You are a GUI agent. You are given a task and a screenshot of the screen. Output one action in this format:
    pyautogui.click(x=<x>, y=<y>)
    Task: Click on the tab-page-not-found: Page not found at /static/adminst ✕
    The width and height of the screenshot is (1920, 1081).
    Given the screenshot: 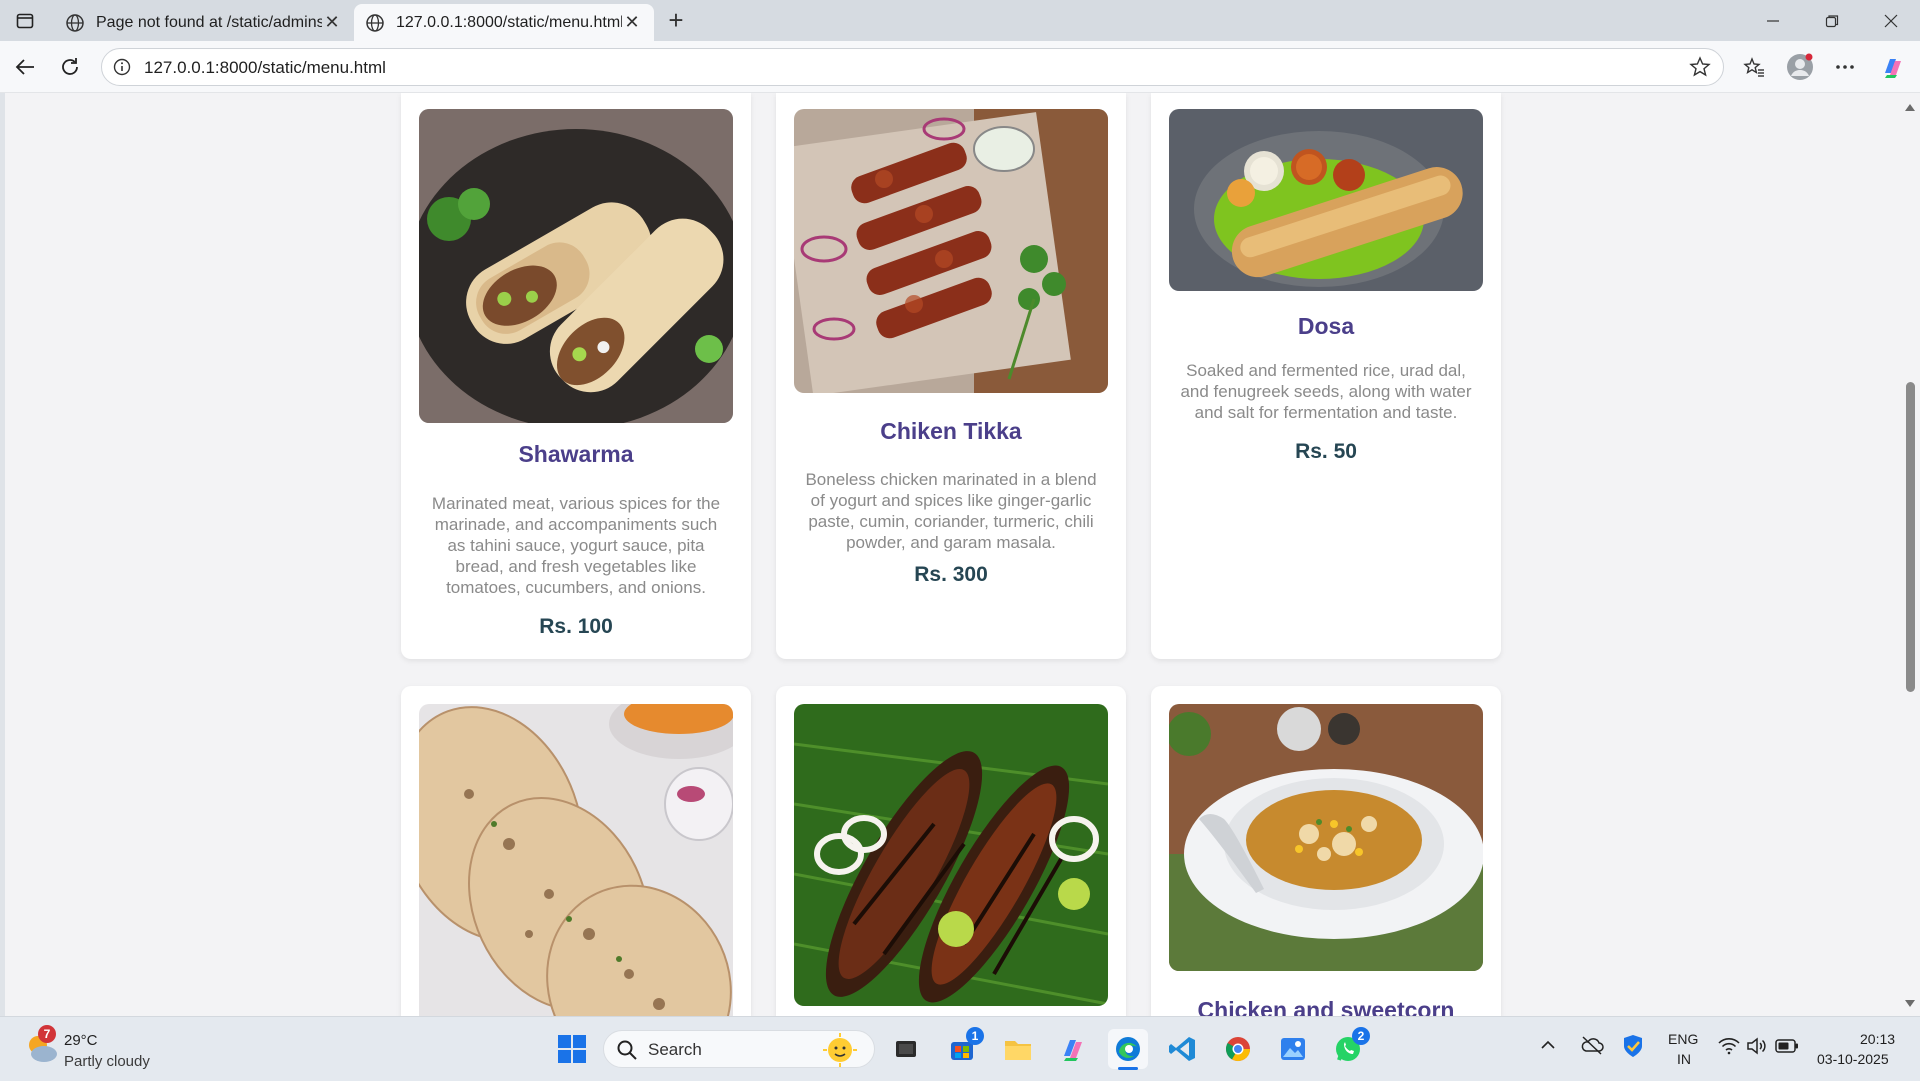 What is the action you would take?
    pyautogui.click(x=204, y=22)
    